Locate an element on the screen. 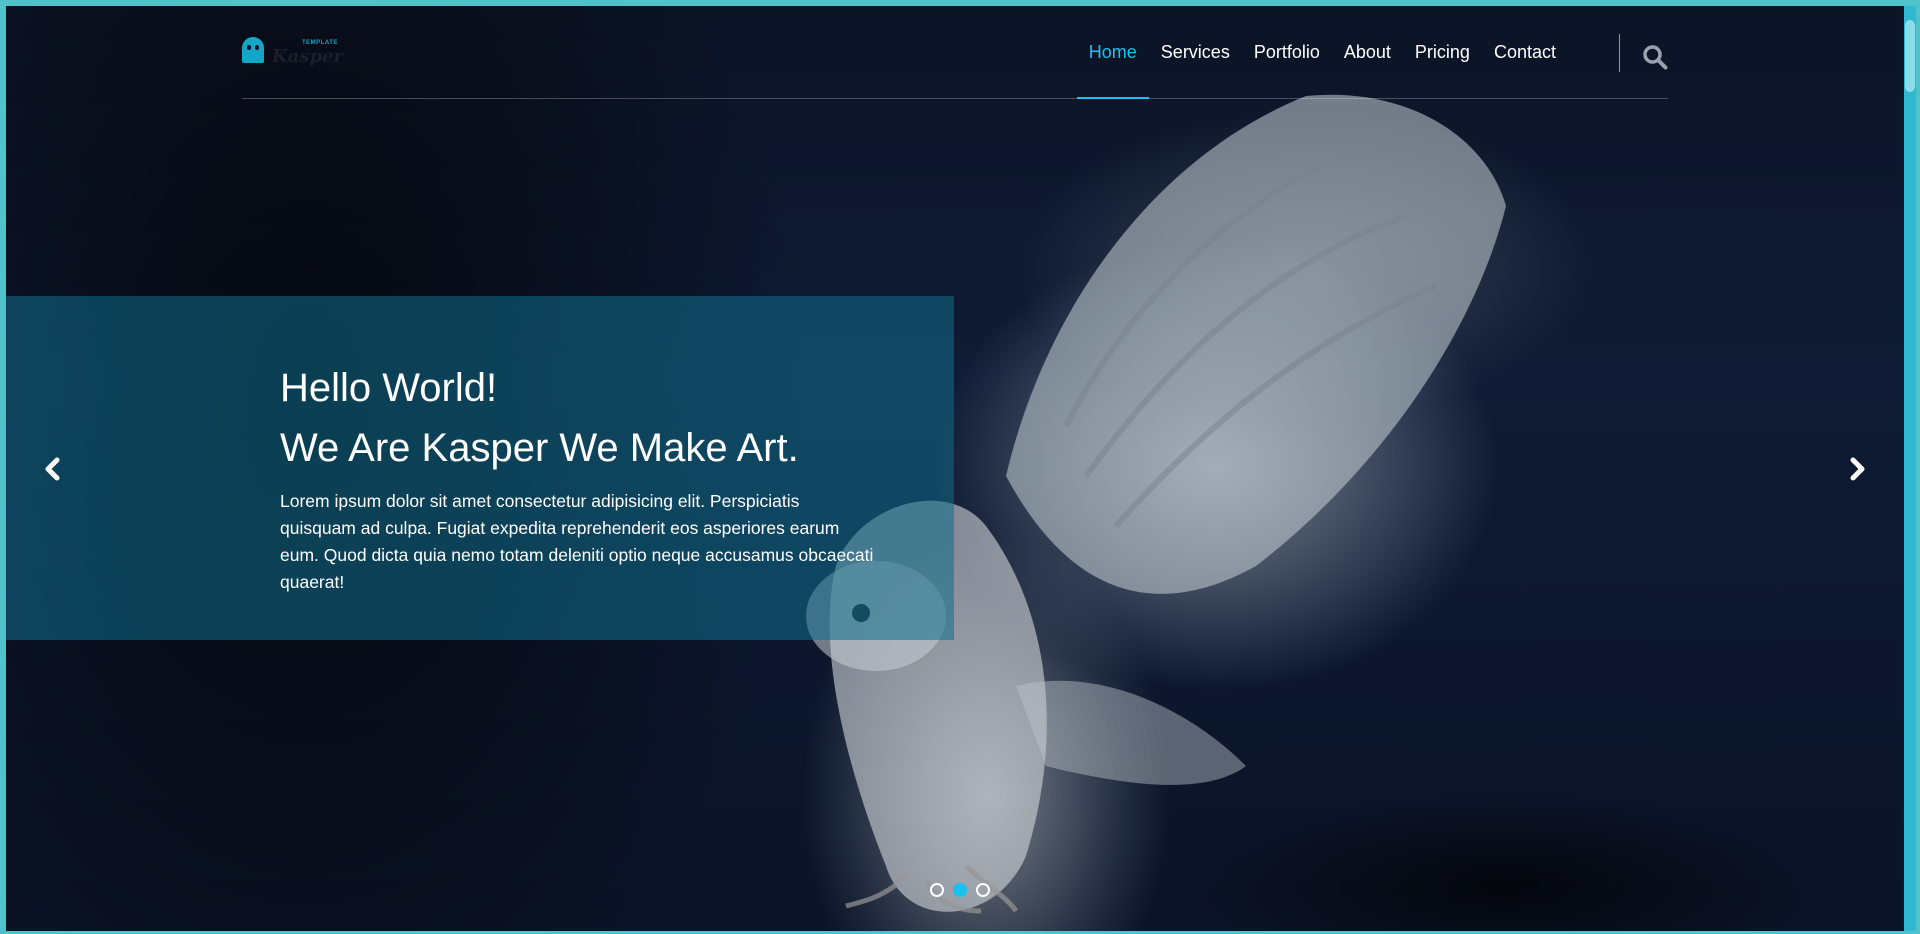 The height and width of the screenshot is (934, 1920). hero-title: Hello World! We Are Kasper We Make Art. is located at coordinates (600, 418).